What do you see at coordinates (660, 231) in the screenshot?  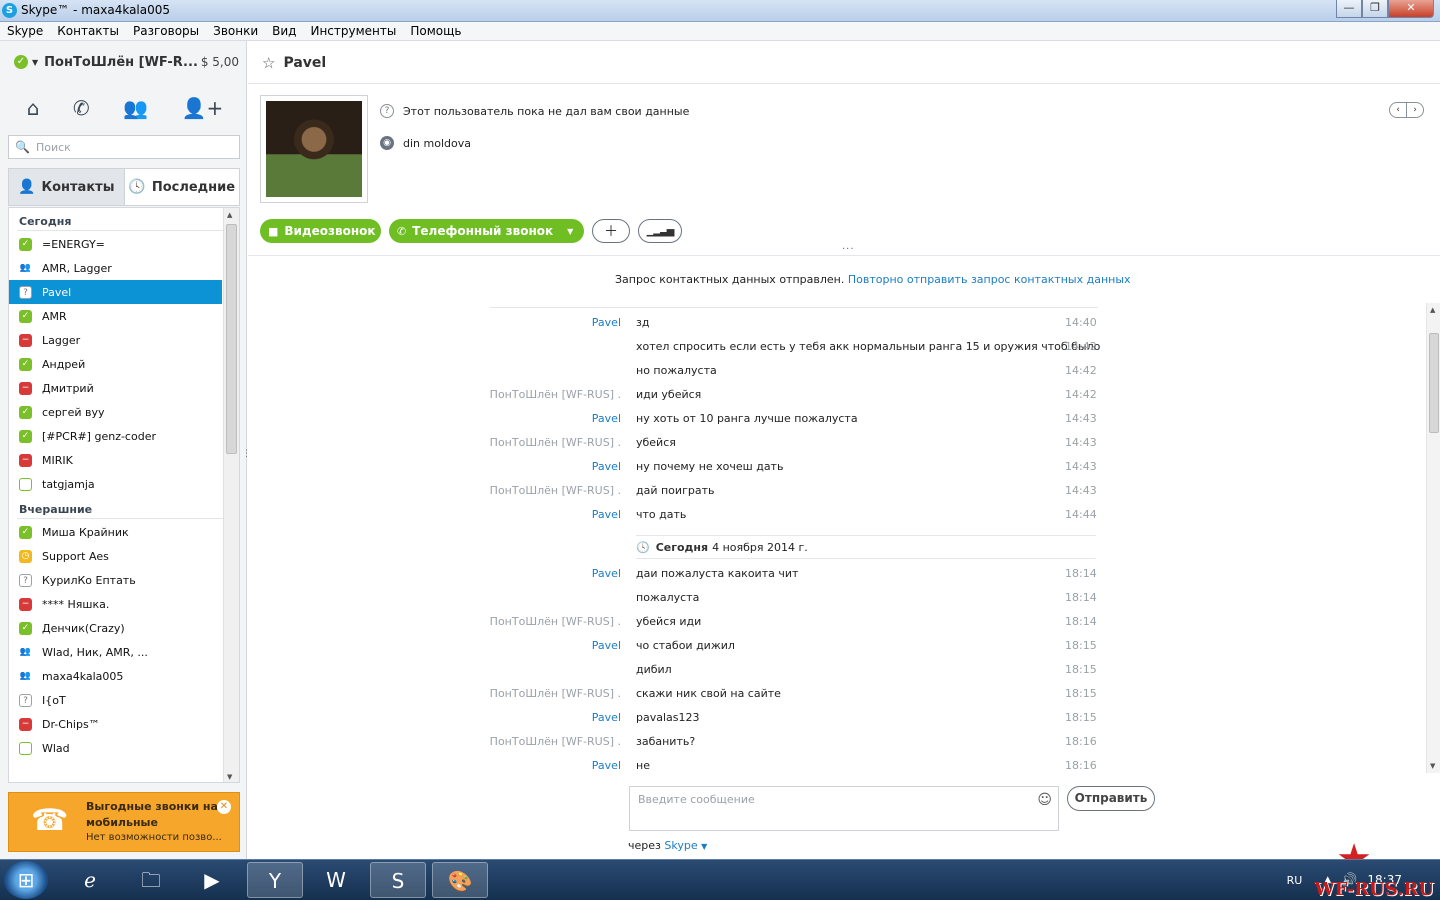 I see `call-quality-button: ▁▂▃▅` at bounding box center [660, 231].